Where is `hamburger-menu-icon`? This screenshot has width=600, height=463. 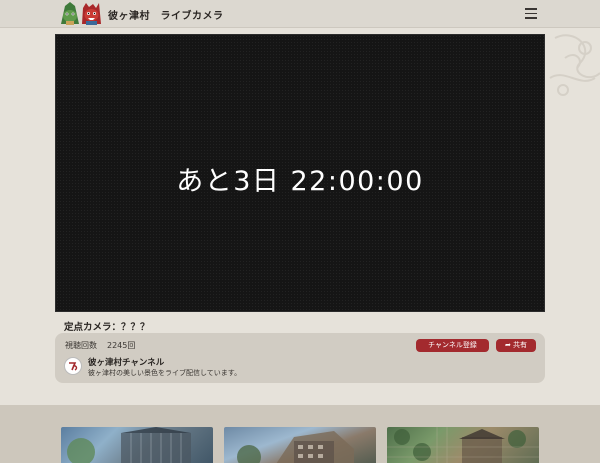
hamburger-menu-icon is located at coordinates (531, 13).